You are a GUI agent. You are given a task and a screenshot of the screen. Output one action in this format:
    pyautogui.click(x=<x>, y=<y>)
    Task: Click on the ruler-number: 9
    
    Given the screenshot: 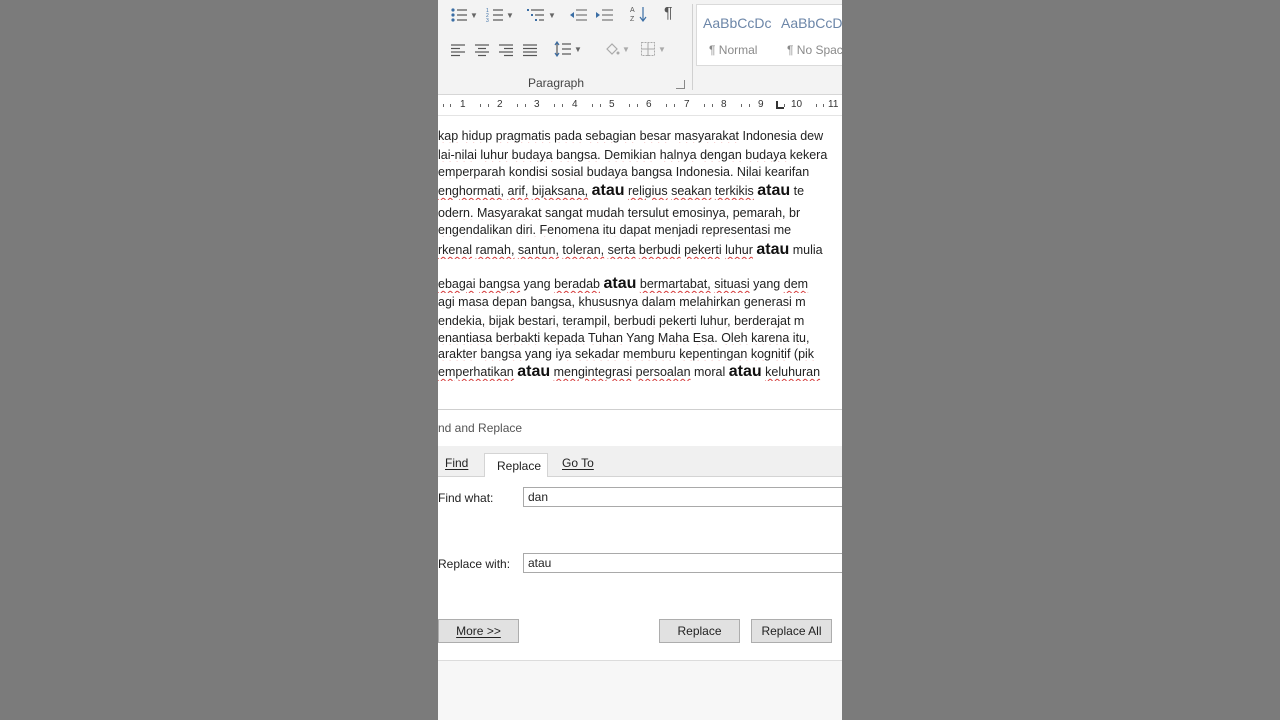 What is the action you would take?
    pyautogui.click(x=761, y=104)
    